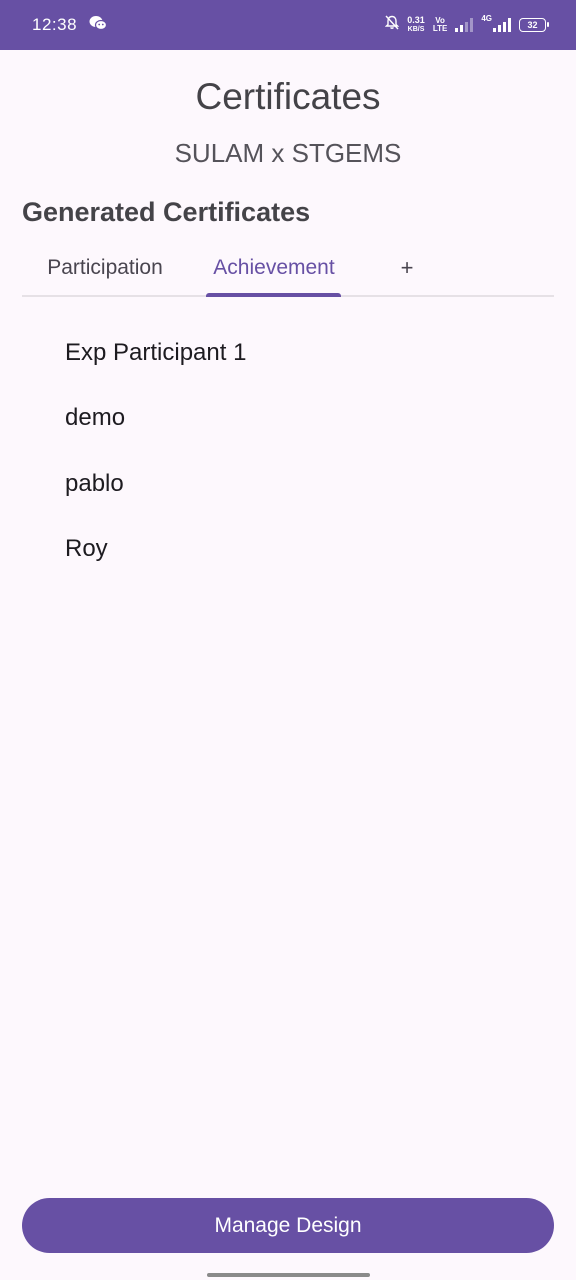 This screenshot has width=576, height=1280. I want to click on tab-label: Achievement, so click(274, 267).